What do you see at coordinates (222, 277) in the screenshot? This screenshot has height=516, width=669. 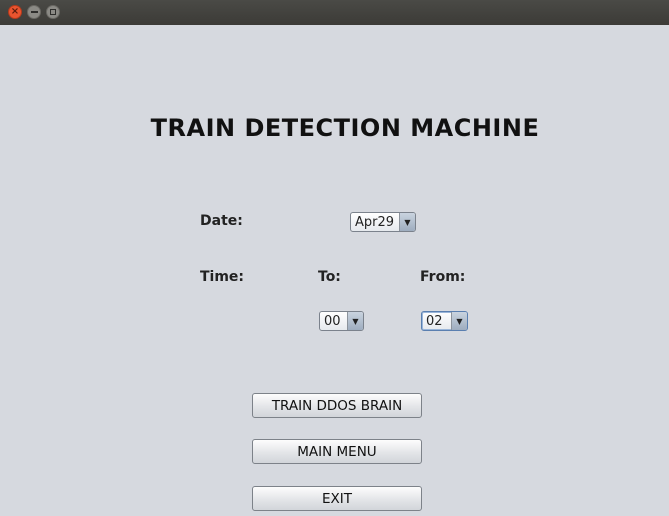 I see `time-label: Time:` at bounding box center [222, 277].